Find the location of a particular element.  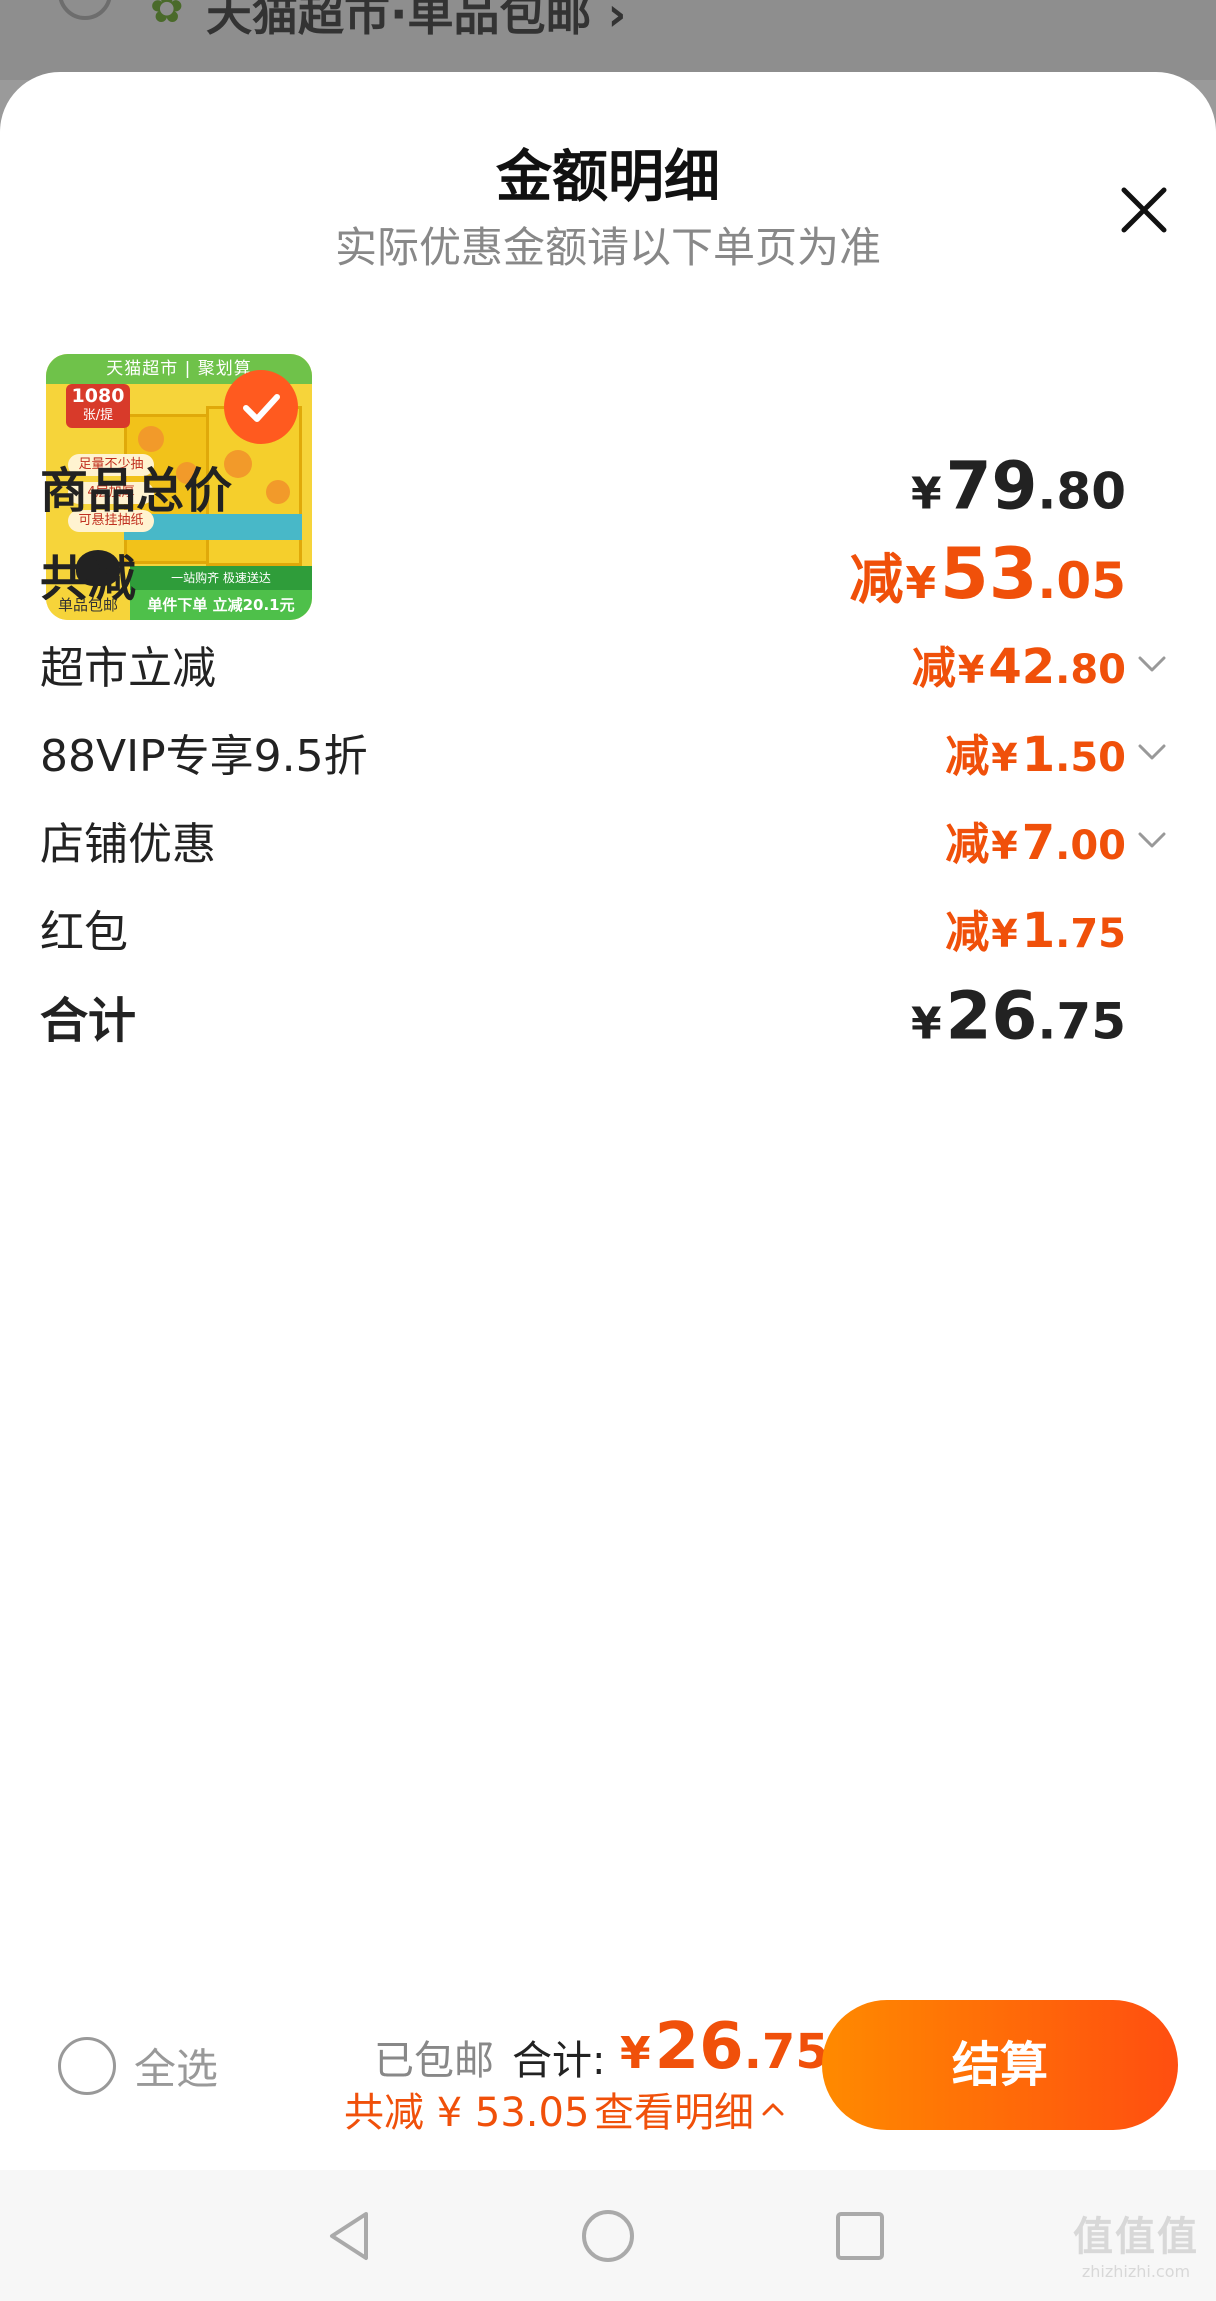

thumb-count-badge: 1080 张/提 is located at coordinates (98, 406).